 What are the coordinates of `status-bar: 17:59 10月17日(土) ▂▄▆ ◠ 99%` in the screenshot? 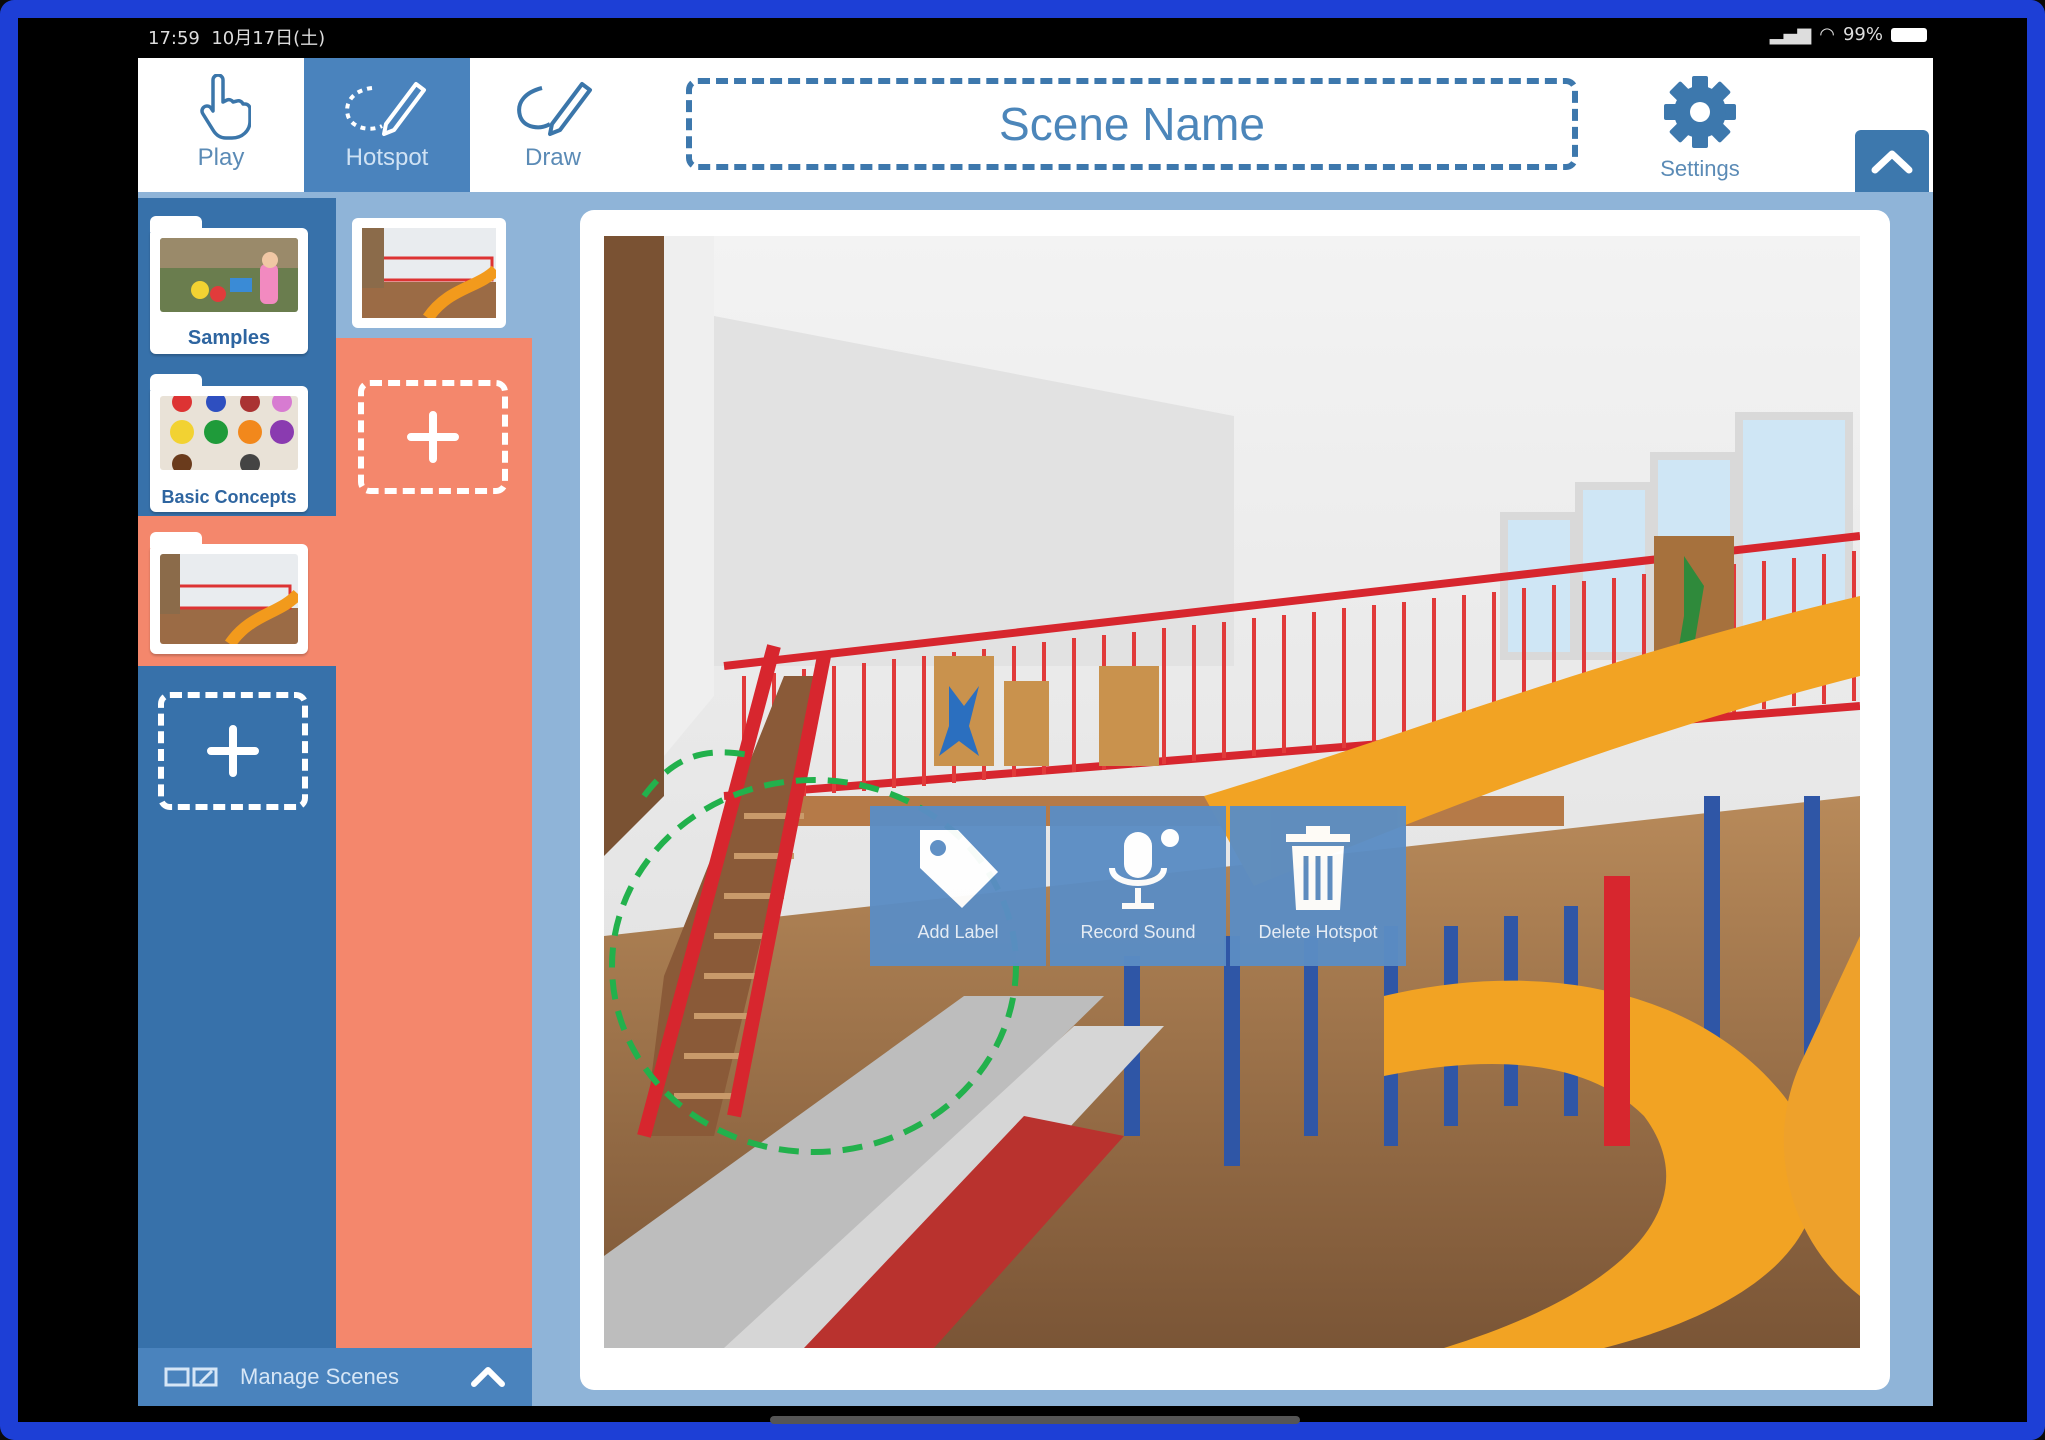 It's located at (1037, 36).